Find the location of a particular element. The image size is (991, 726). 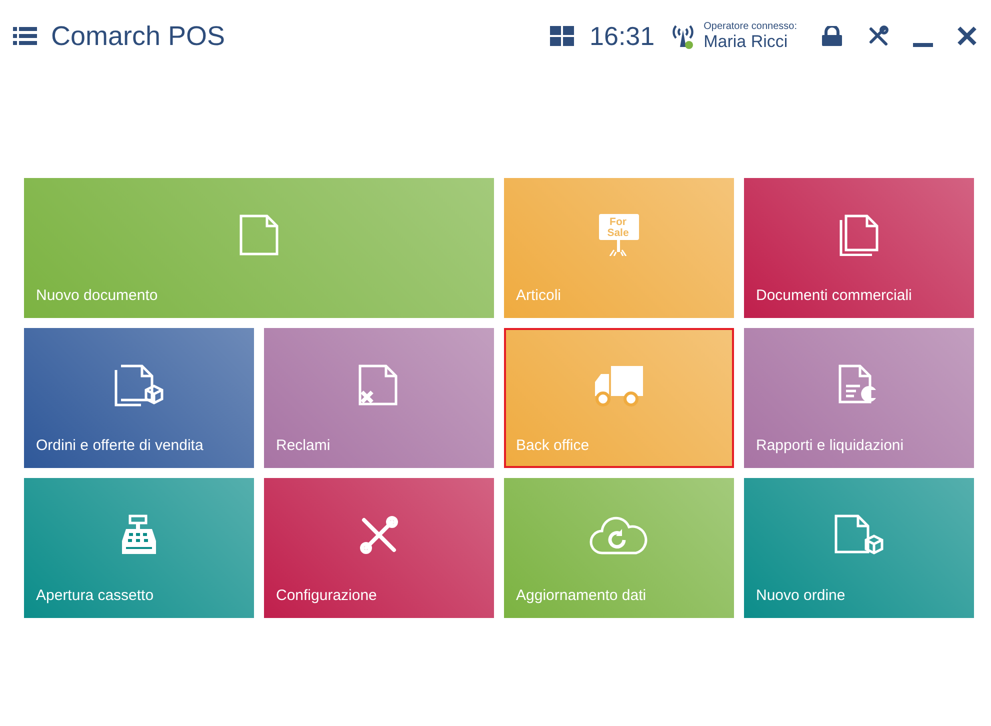

document-x-icon is located at coordinates (379, 385).